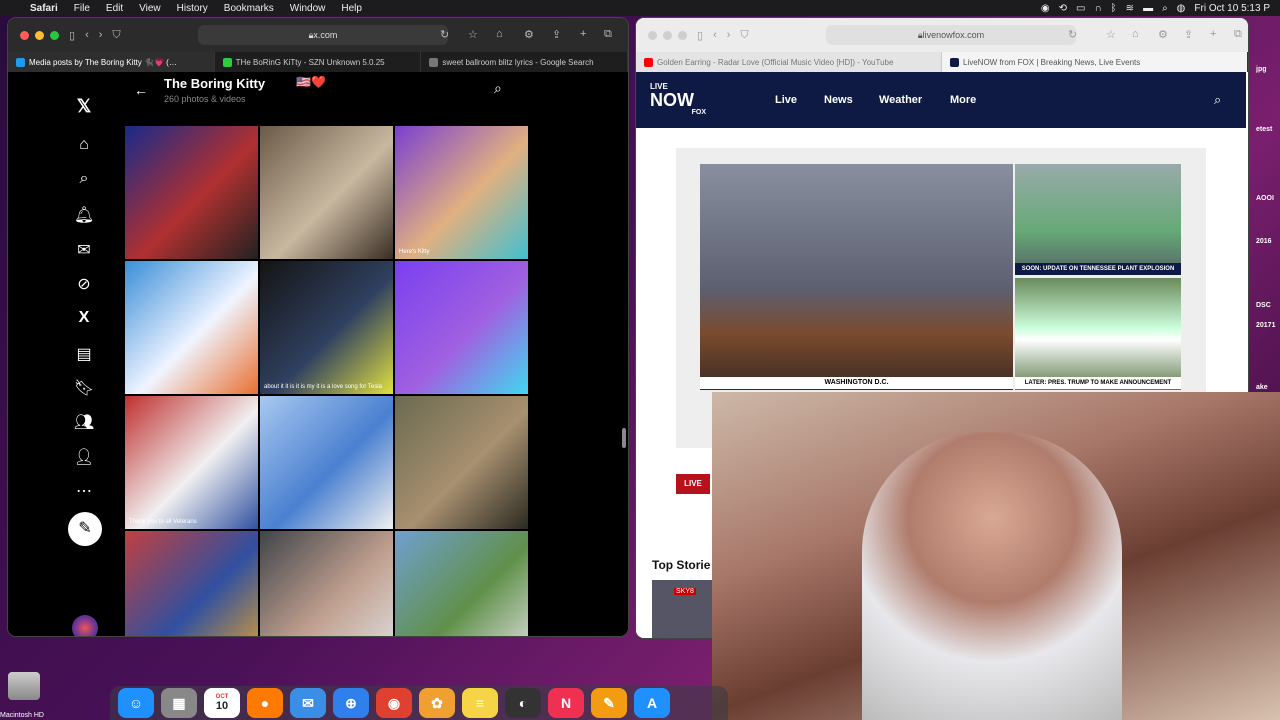 This screenshot has height=720, width=1280. Describe the element at coordinates (191, 192) in the screenshot. I see `media-chair-collage` at that location.